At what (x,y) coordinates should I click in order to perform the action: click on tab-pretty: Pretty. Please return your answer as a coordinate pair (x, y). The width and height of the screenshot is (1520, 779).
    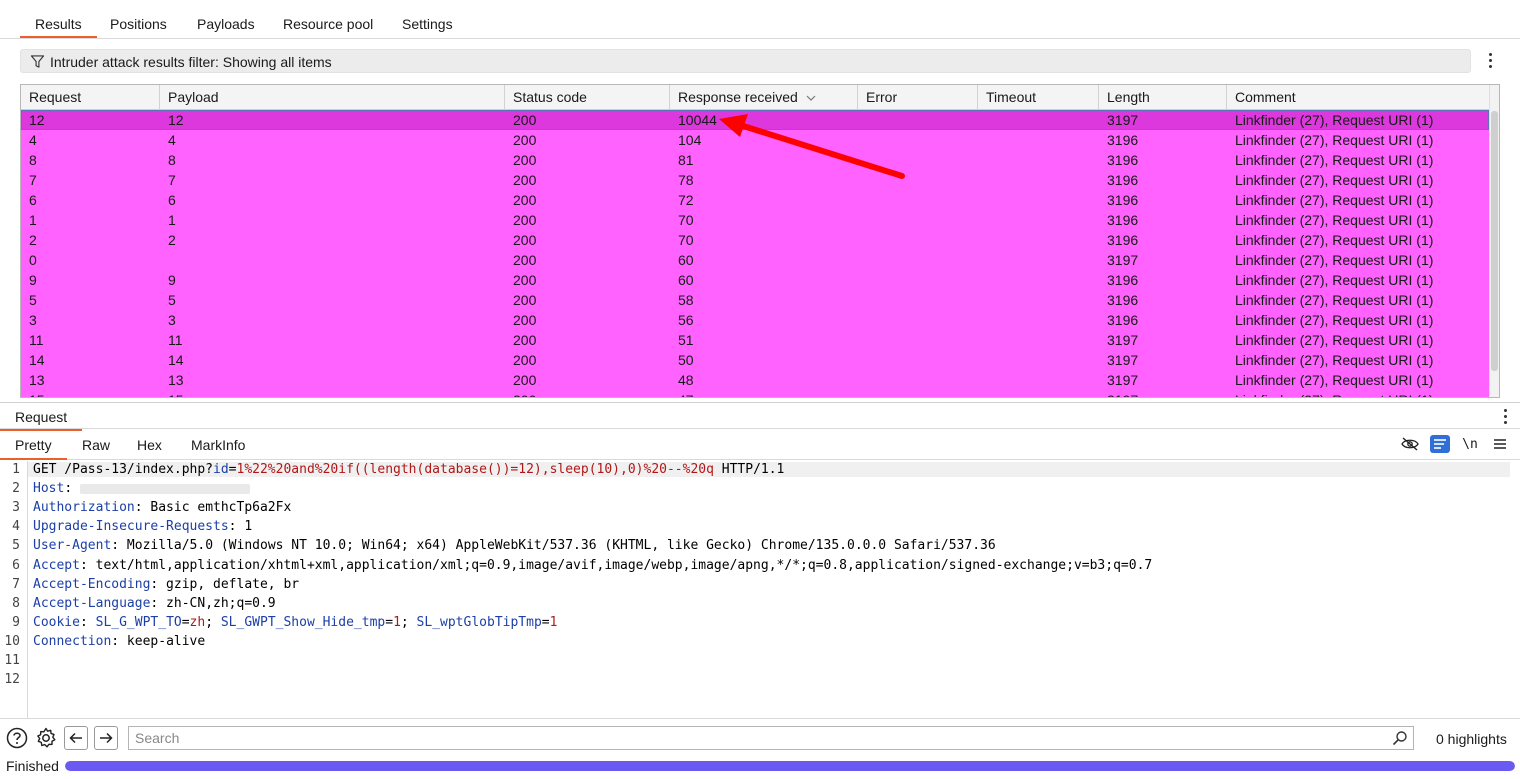
    Looking at the image, I should click on (33, 448).